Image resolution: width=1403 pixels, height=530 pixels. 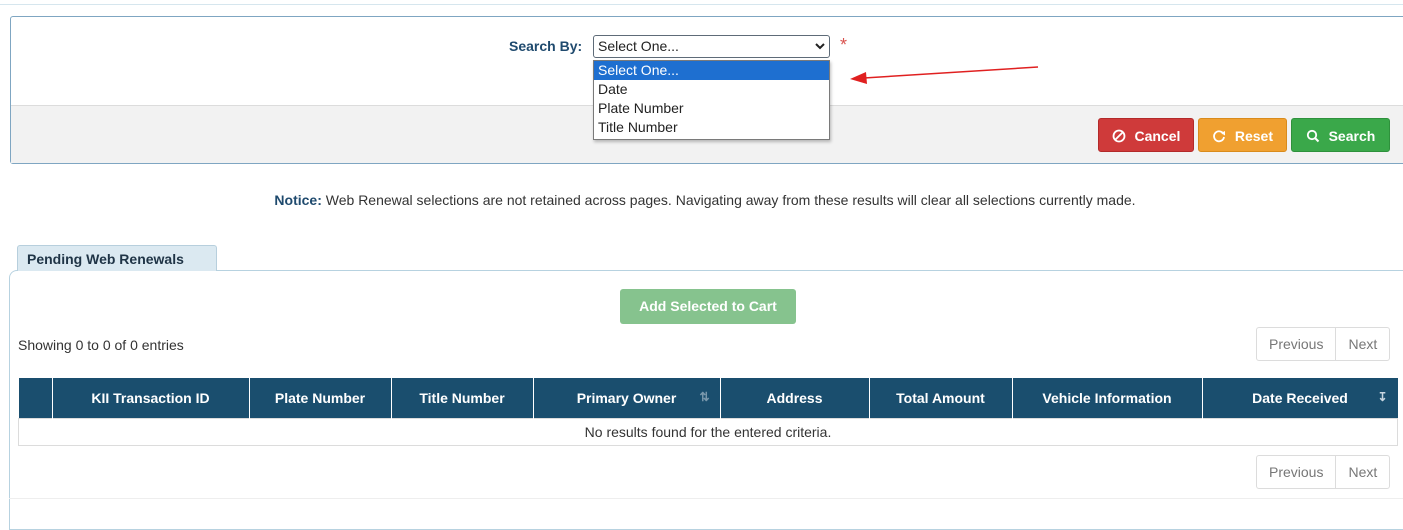 What do you see at coordinates (101, 345) in the screenshot?
I see `entries-count: Showing 0 to 0 of 0 entries` at bounding box center [101, 345].